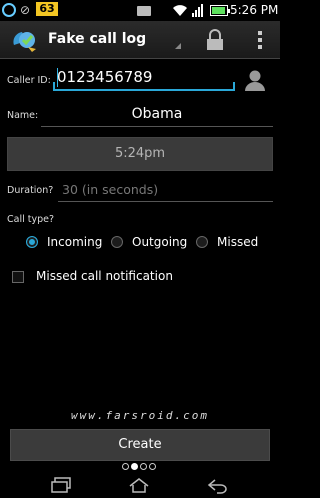 Image resolution: width=320 pixels, height=498 pixels. I want to click on mail-icon, so click(144, 11).